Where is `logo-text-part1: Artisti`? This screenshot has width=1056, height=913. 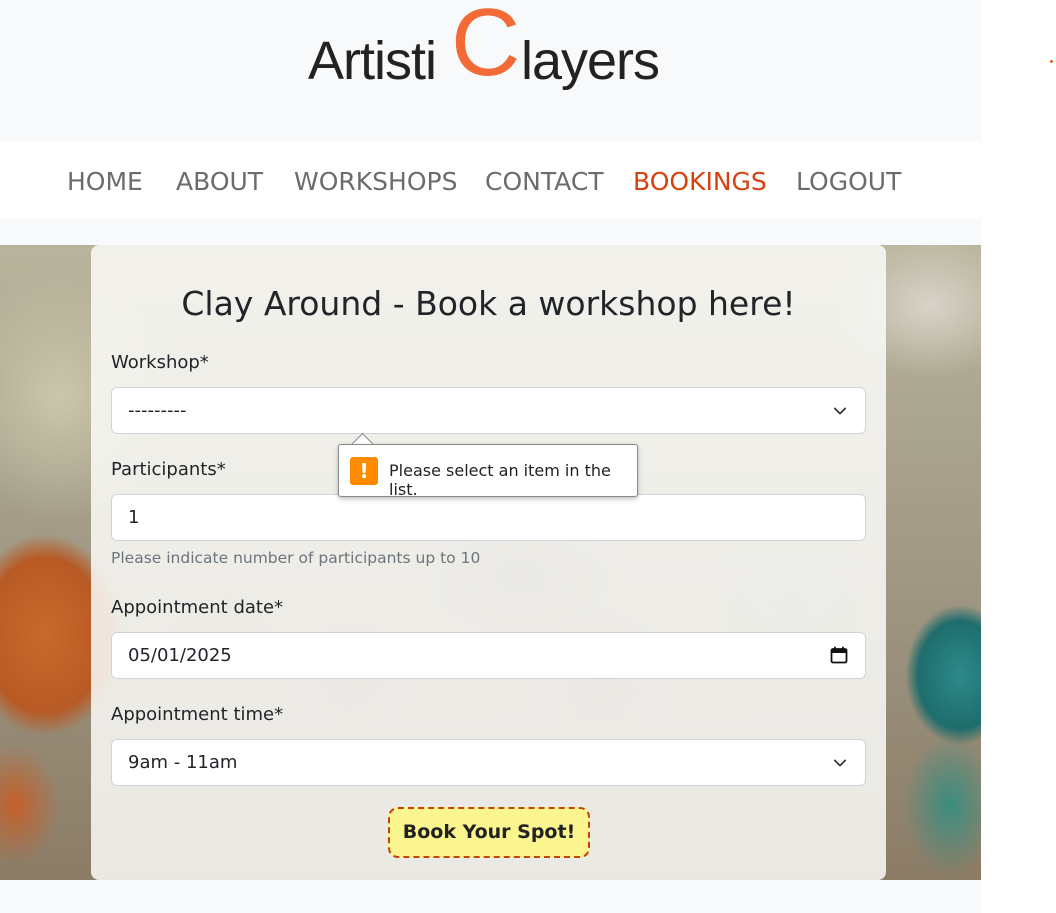
logo-text-part1: Artisti is located at coordinates (372, 61).